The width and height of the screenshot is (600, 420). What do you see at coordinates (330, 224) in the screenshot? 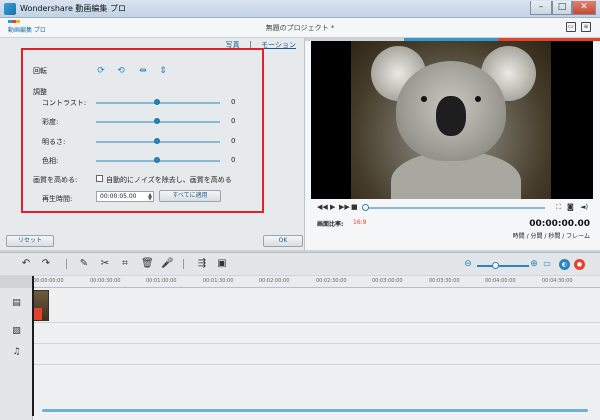
I see `aspect-ratio-label: 画面比率:` at bounding box center [330, 224].